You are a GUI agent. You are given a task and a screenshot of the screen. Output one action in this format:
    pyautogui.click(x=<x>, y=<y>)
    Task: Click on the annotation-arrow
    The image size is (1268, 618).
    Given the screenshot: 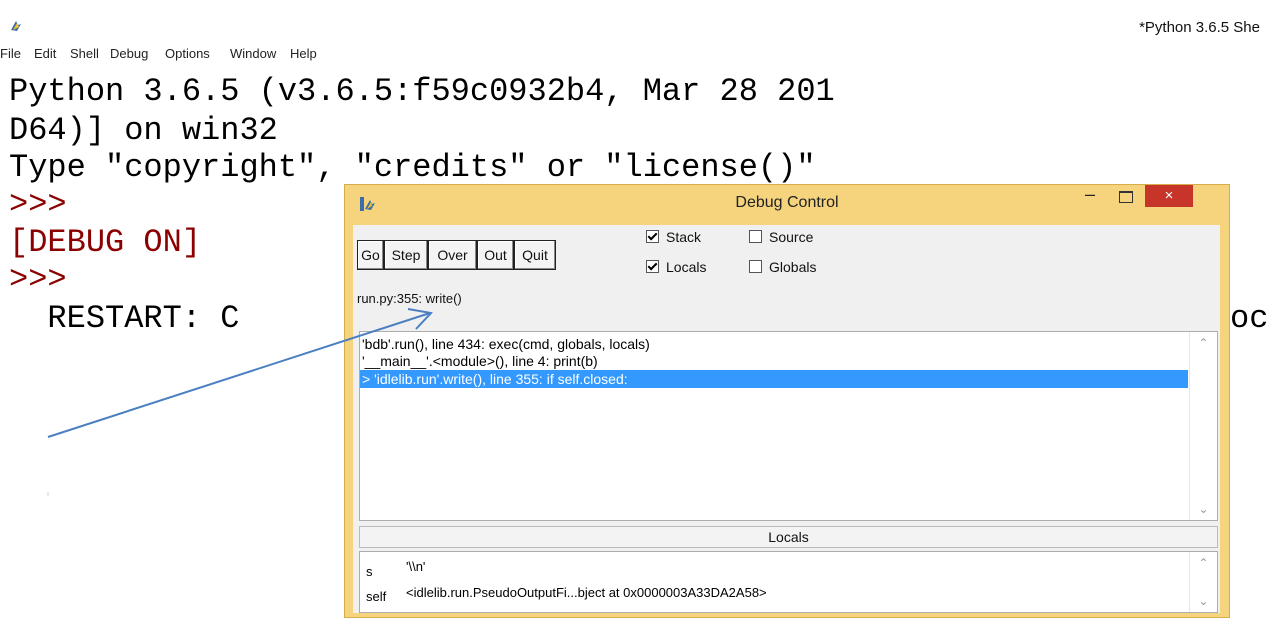 What is the action you would take?
    pyautogui.click(x=240, y=402)
    